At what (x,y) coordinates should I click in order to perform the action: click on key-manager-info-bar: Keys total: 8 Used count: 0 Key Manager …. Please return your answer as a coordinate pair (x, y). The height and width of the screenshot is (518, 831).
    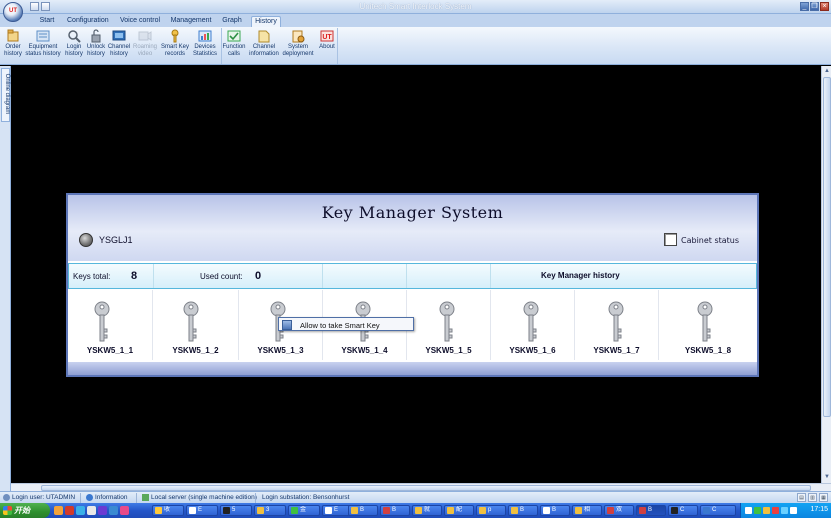
    Looking at the image, I should click on (412, 276).